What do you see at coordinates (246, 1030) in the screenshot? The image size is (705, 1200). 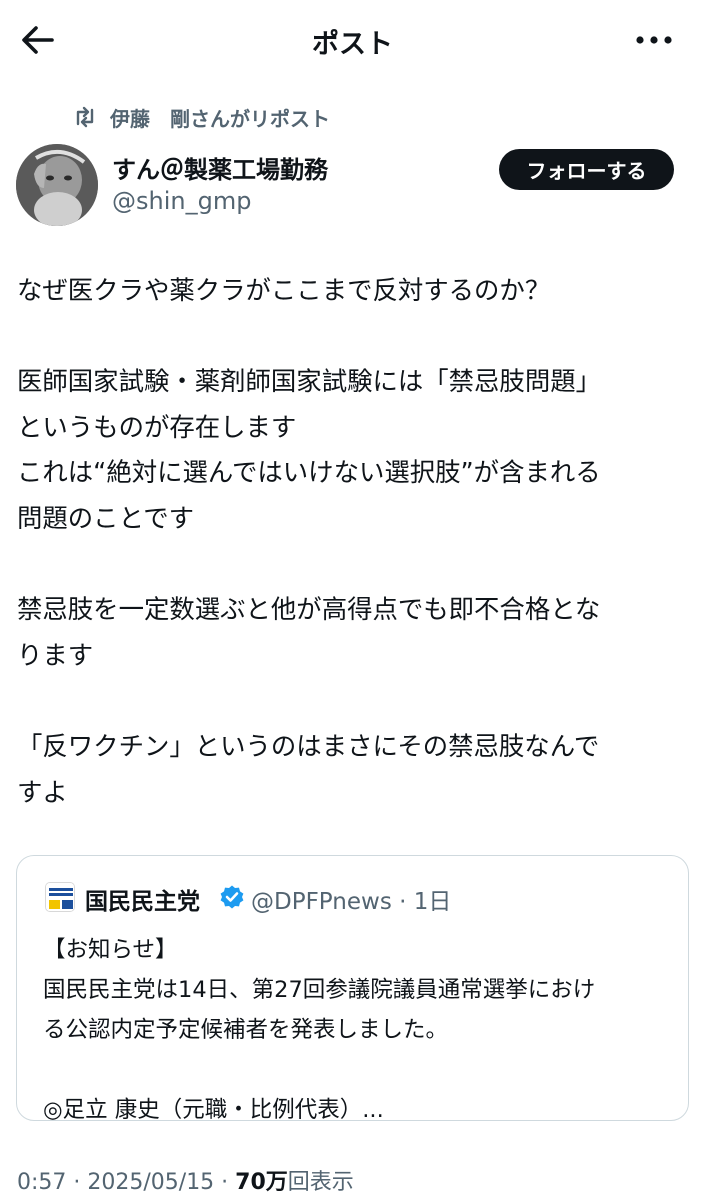 I see `quote-line: る公認内定予定候補者を発表しました。` at bounding box center [246, 1030].